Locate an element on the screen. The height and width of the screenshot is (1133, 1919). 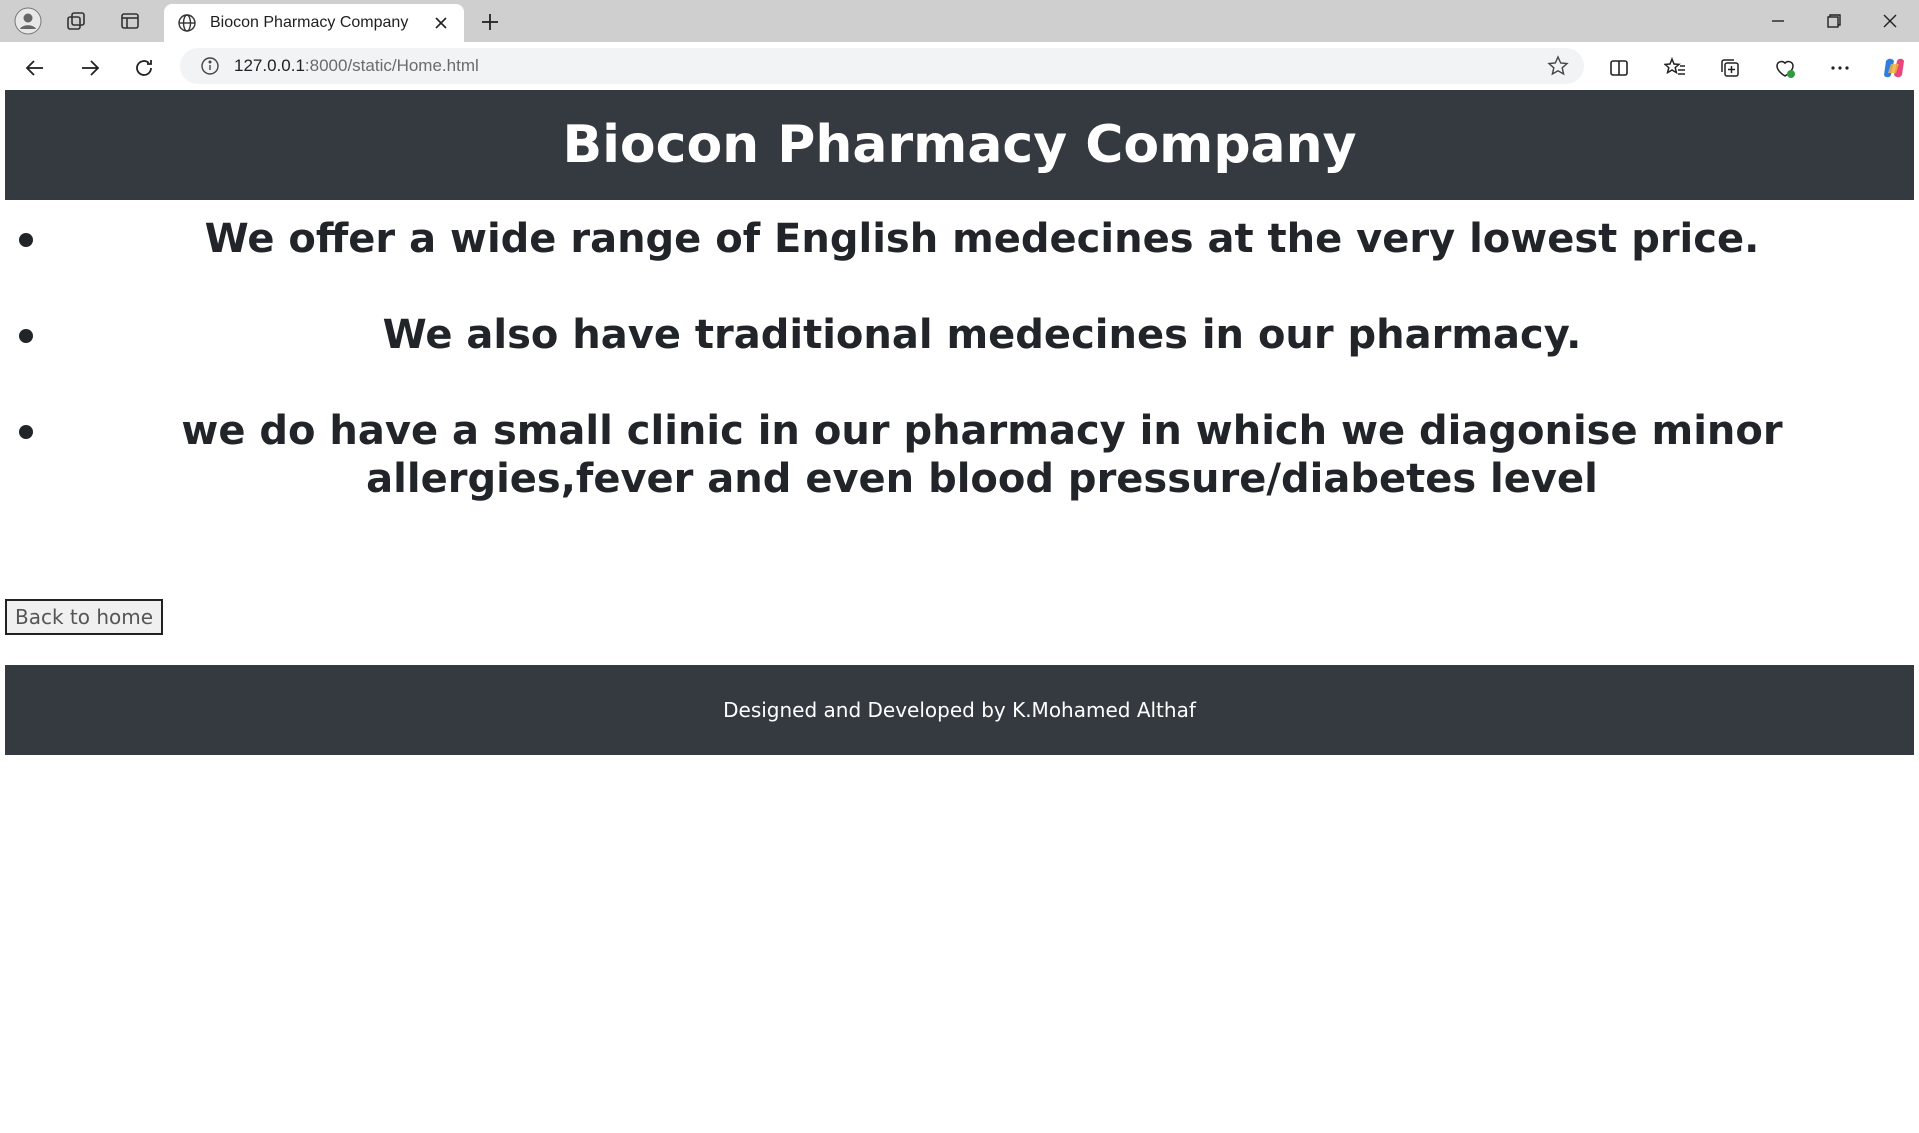
browser-toolbar: 127.0.0.1:8000/static/Home.html is located at coordinates (959, 66).